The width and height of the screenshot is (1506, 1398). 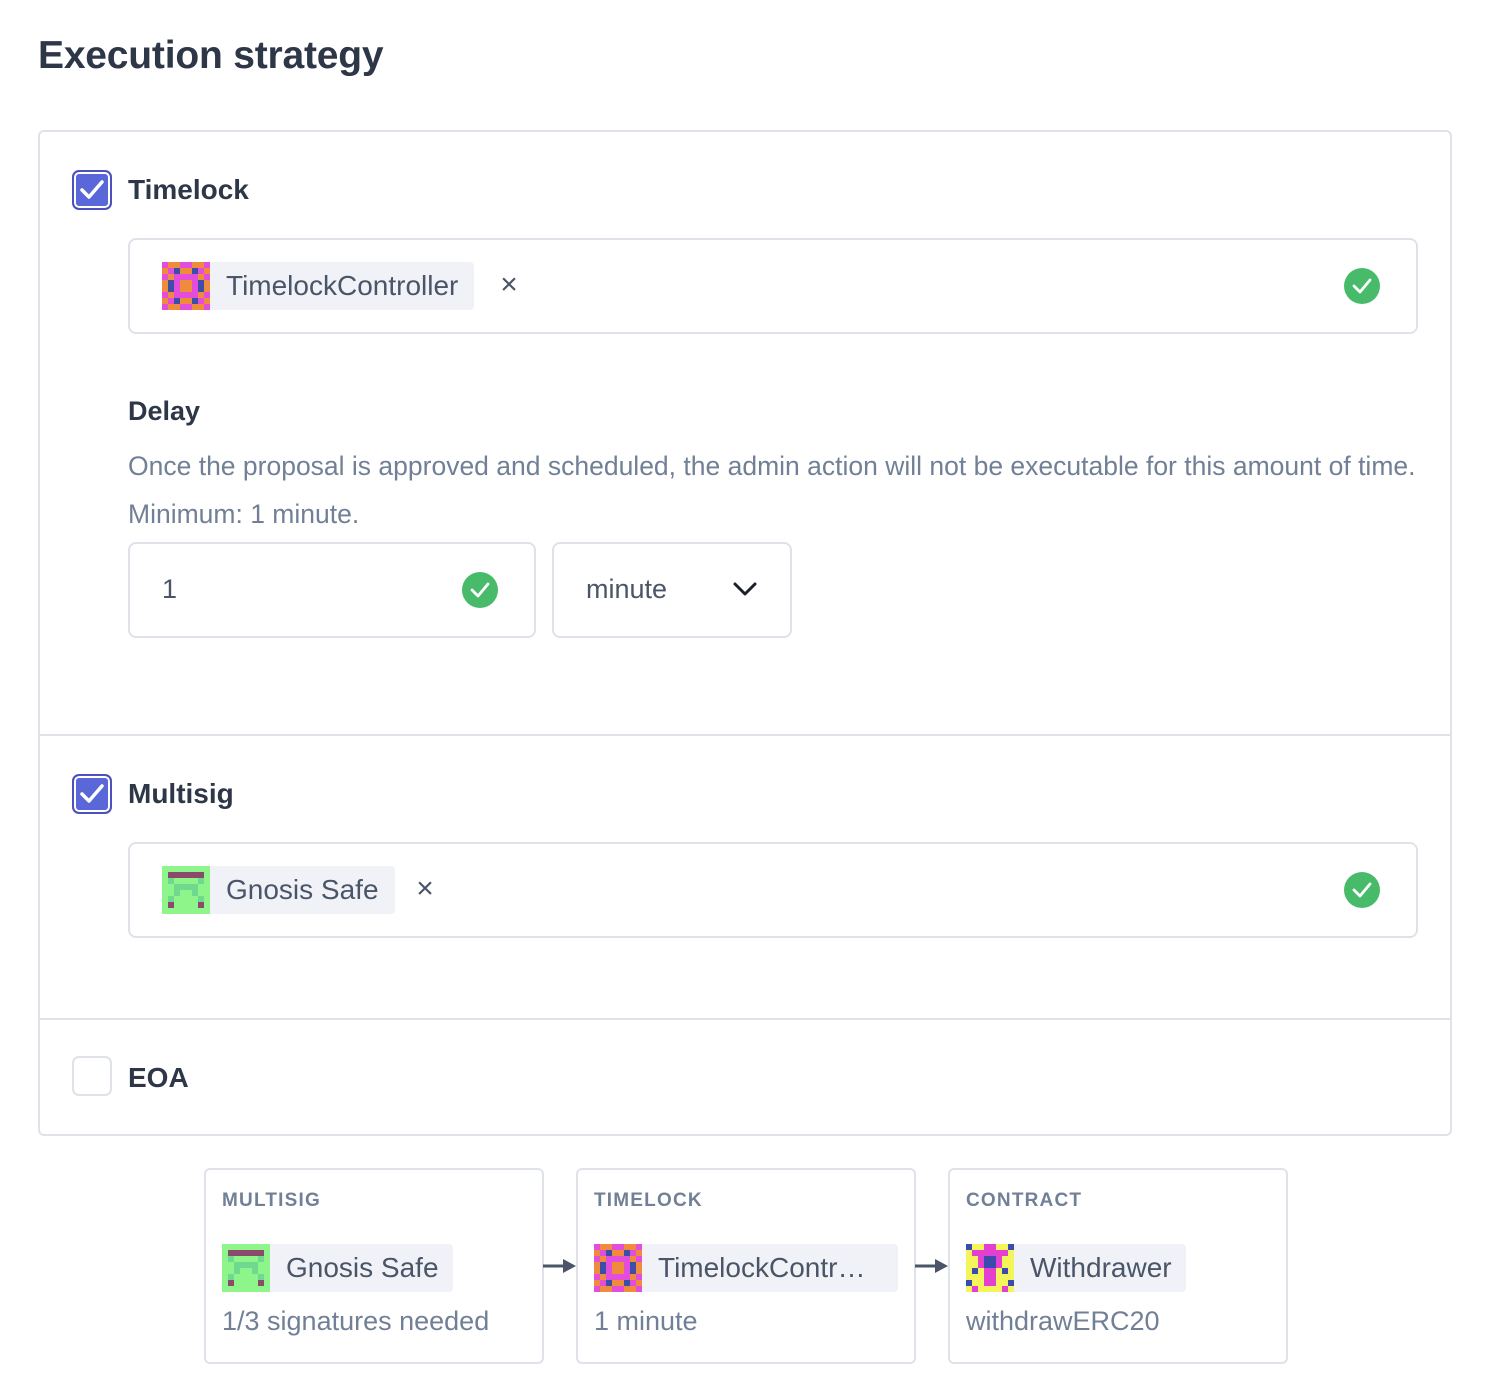 I want to click on flow-step-name: Withdrawer, so click(x=1101, y=1267).